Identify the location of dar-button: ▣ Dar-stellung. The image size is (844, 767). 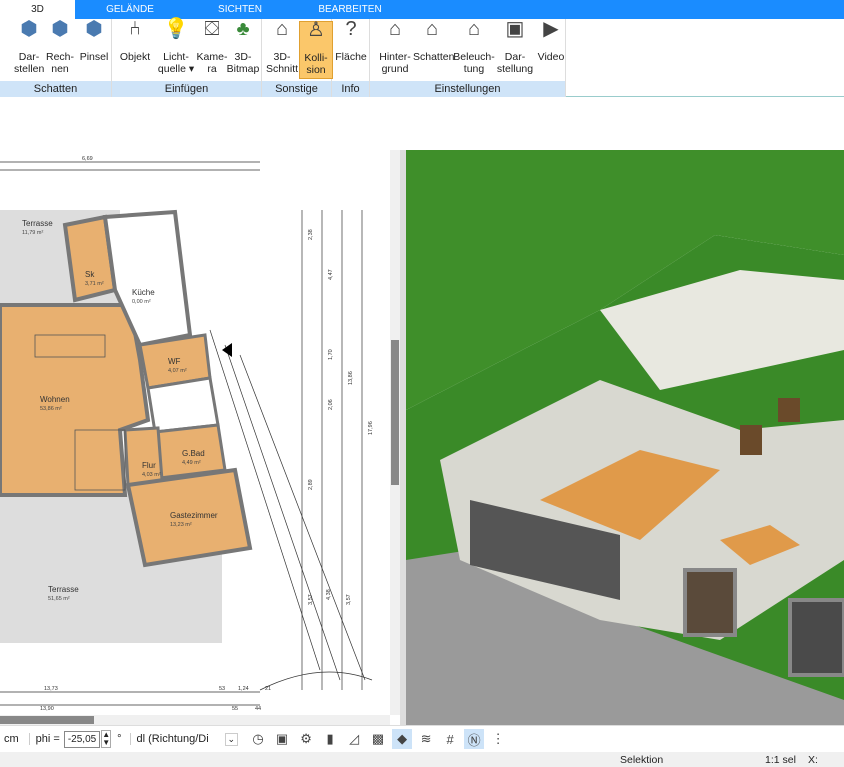
(515, 48).